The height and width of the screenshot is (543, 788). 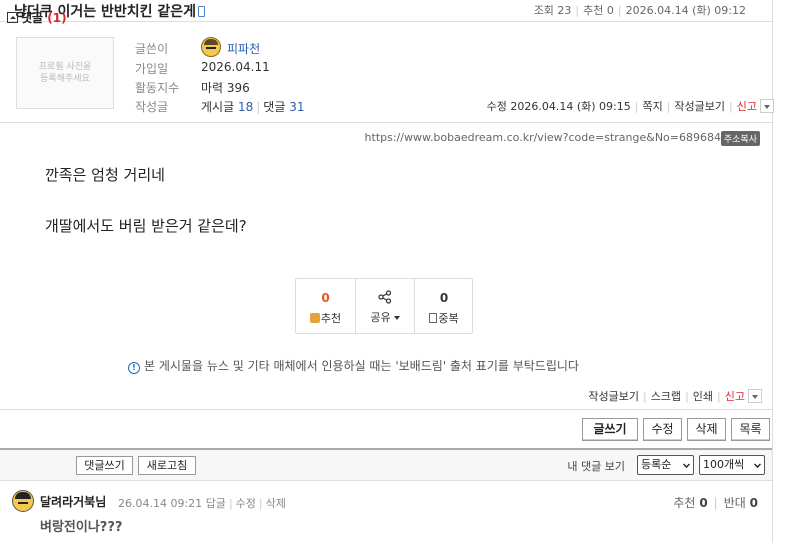 I want to click on divider, so click(x=386, y=122).